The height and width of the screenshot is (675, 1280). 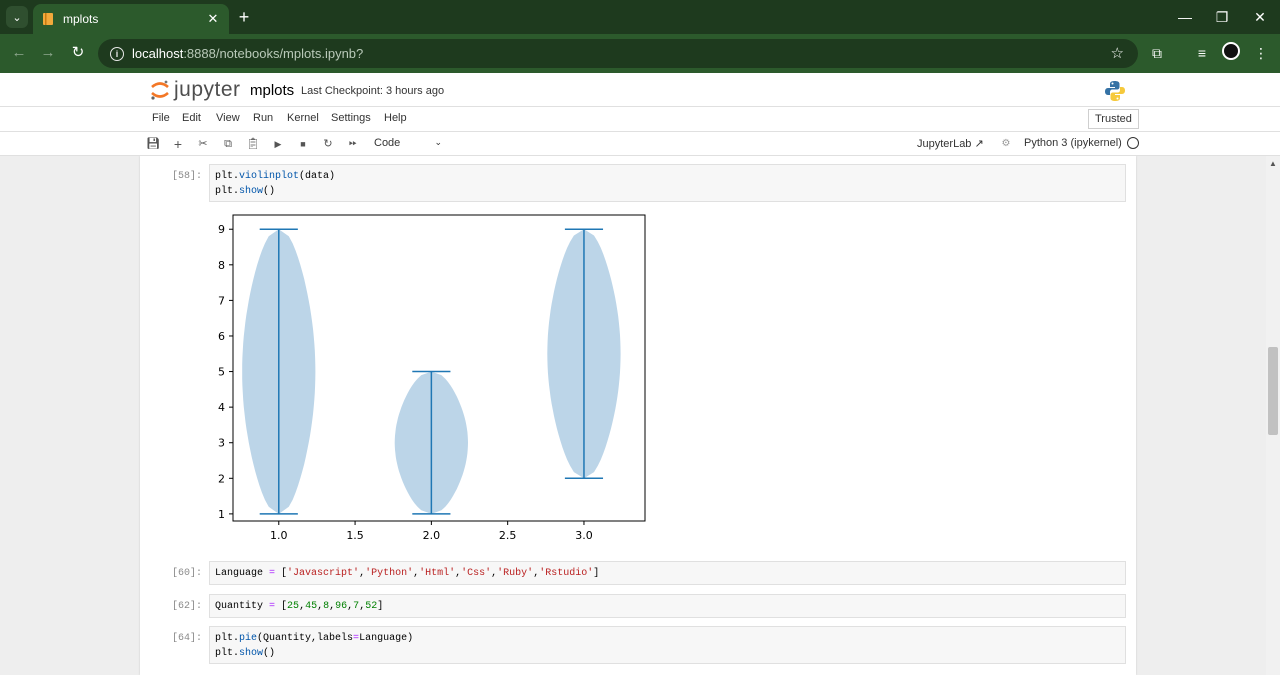 I want to click on external-link-icon: ↗, so click(x=979, y=144).